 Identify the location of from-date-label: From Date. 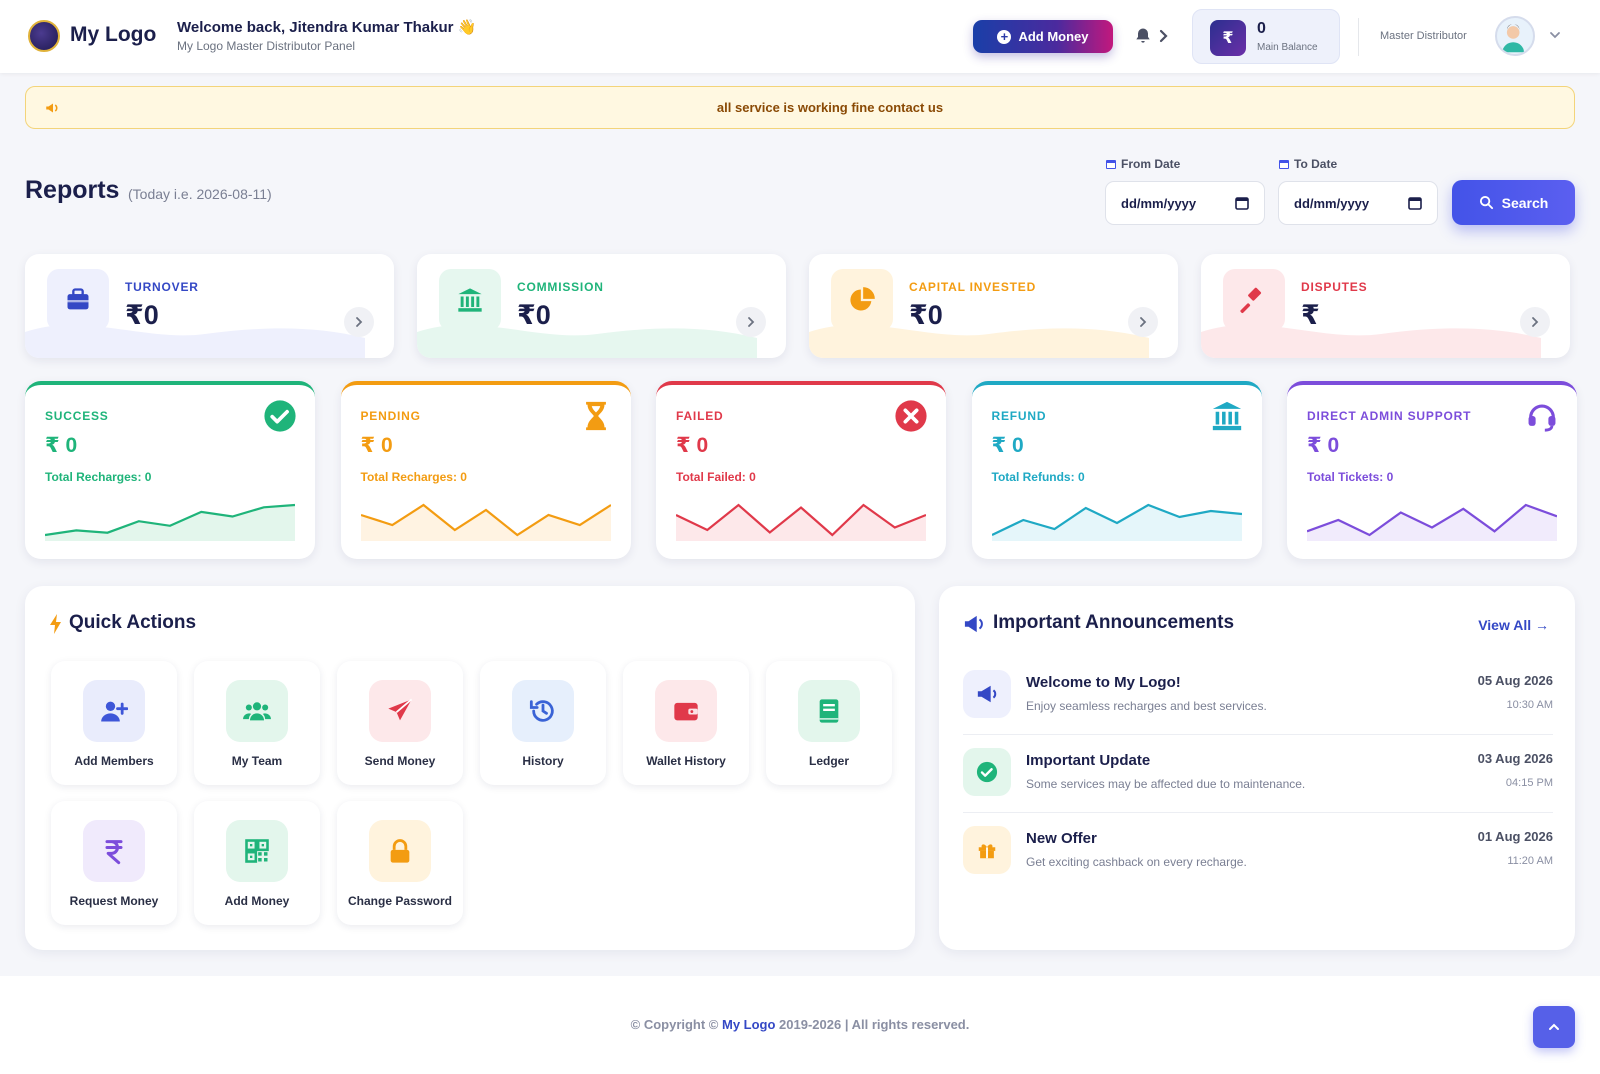
(1142, 164).